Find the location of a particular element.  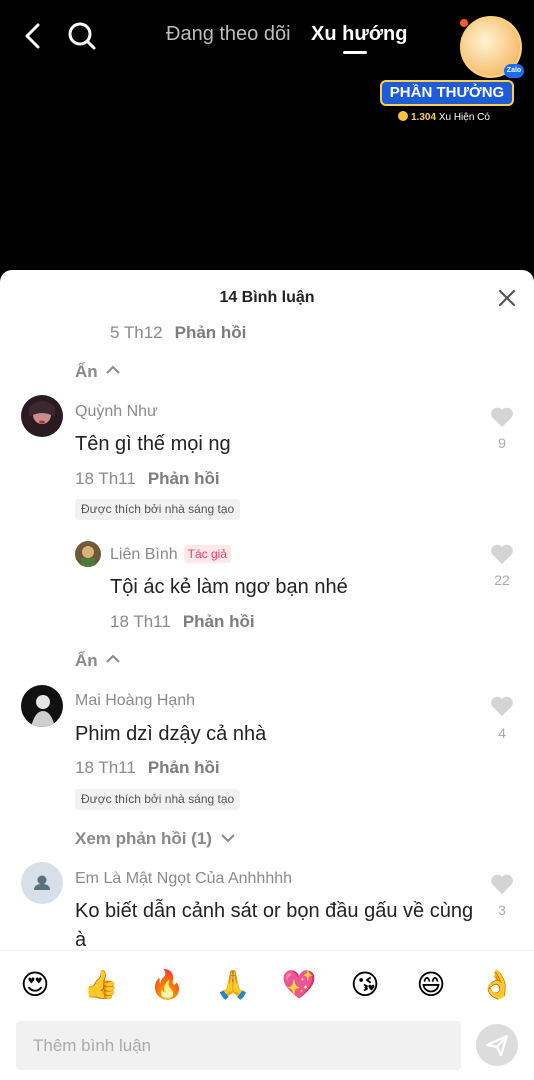

comment-text: Tên gì thế mọi ng is located at coordinates (153, 444).